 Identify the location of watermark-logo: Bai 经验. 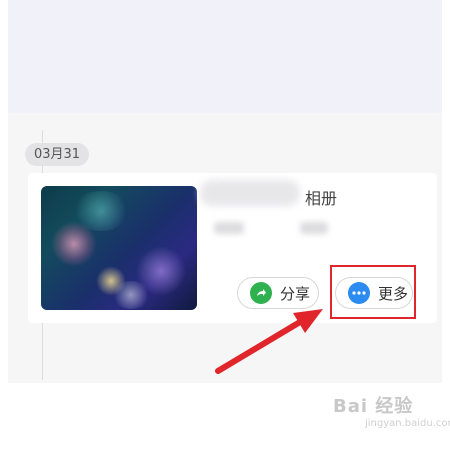
(373, 406).